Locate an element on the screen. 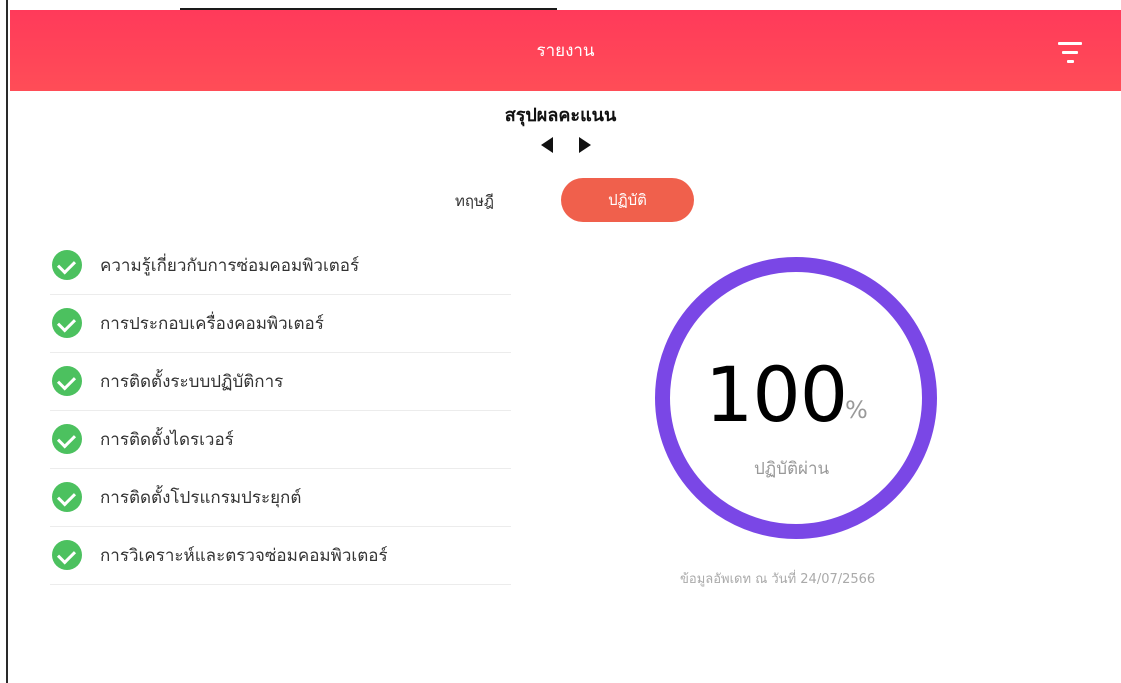 The width and height of the screenshot is (1121, 683). topic-label: ความรู้เกี่ยวกับการซ่อมคอมพิวเตอร์ is located at coordinates (230, 266).